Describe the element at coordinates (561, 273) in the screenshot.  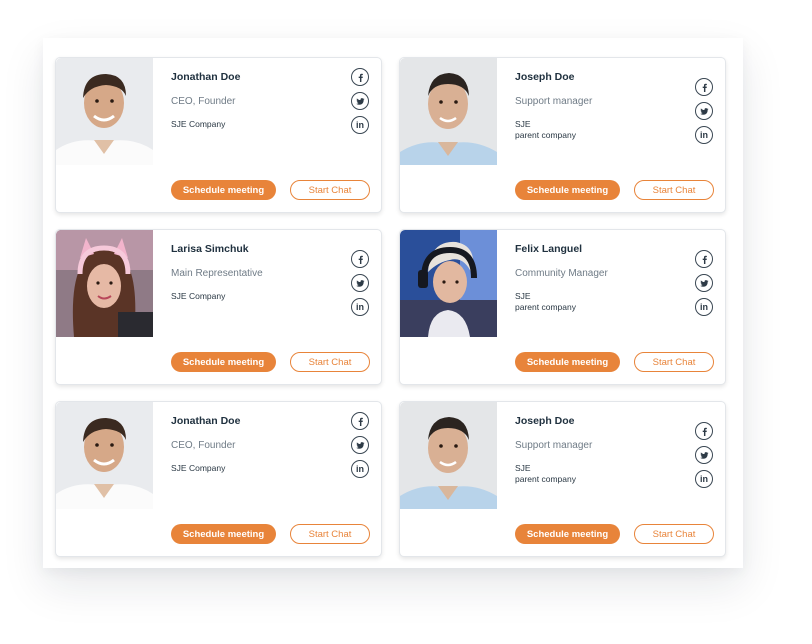
I see `contact-role: Community Manager` at that location.